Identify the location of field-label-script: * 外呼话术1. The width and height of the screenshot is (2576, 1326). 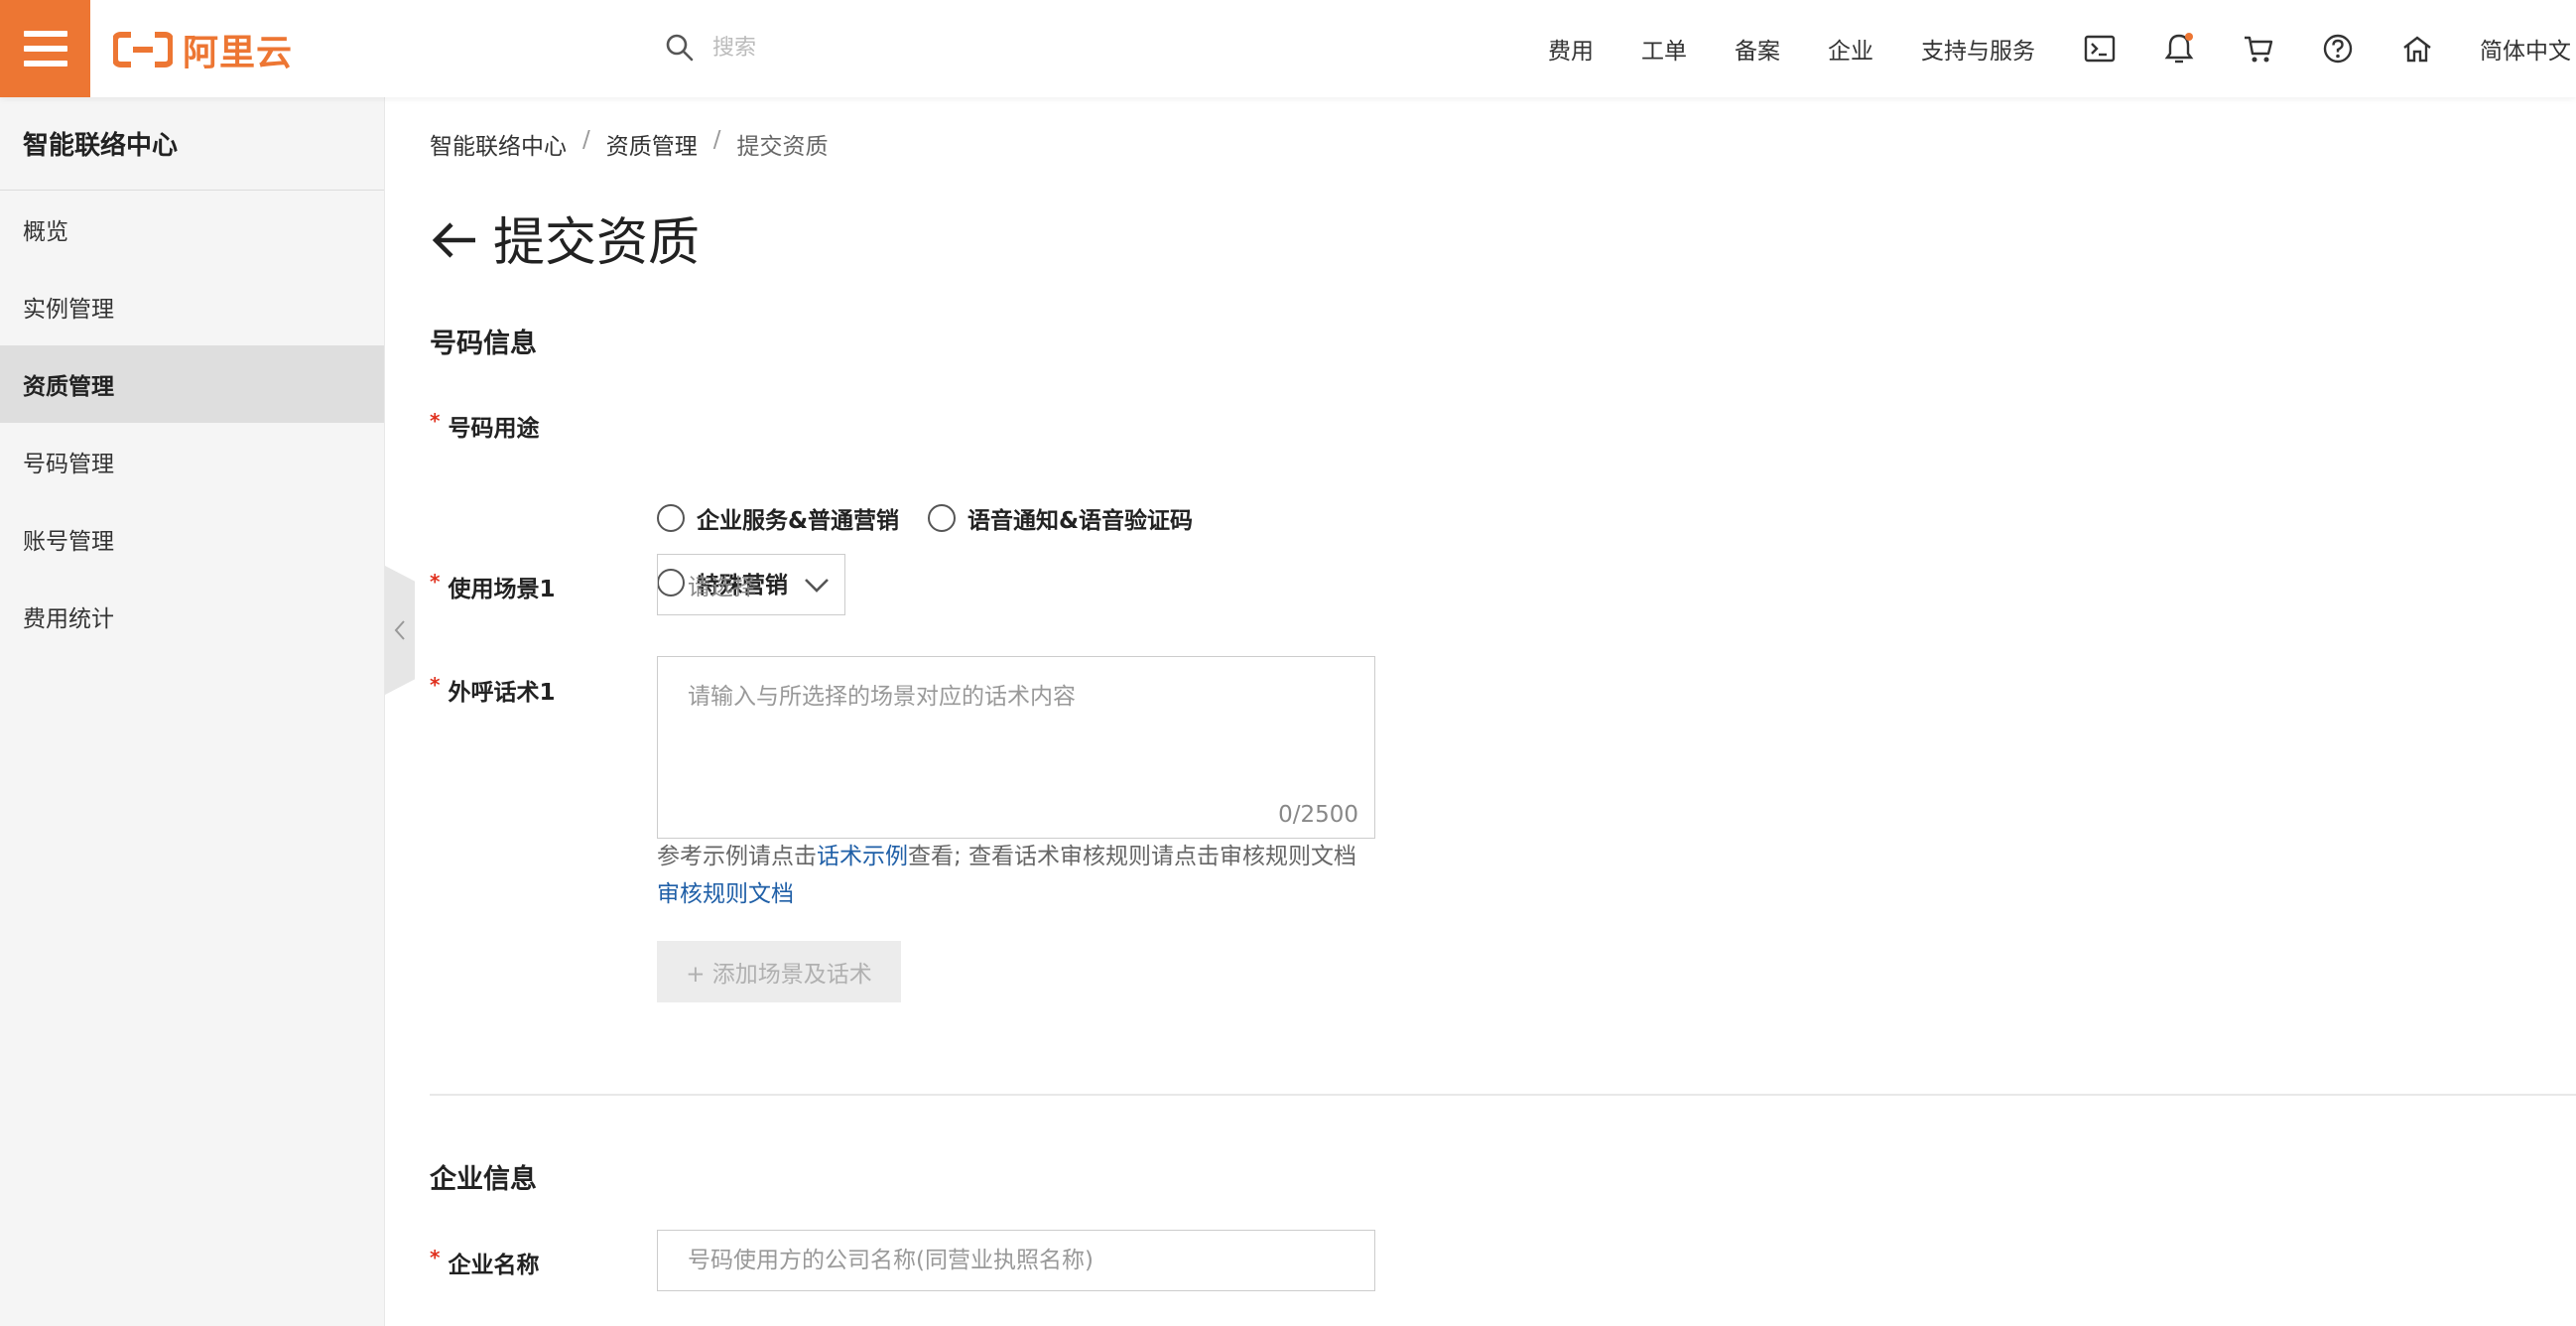
(493, 690).